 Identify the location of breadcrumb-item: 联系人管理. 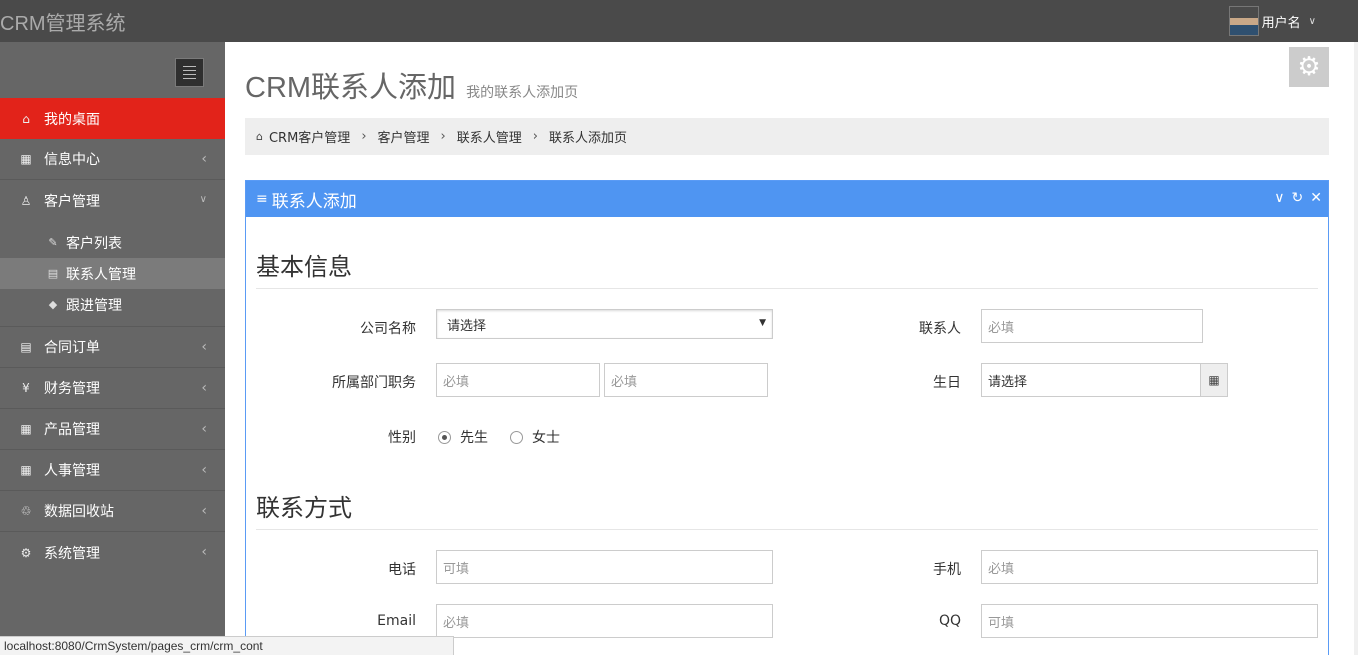
(489, 136).